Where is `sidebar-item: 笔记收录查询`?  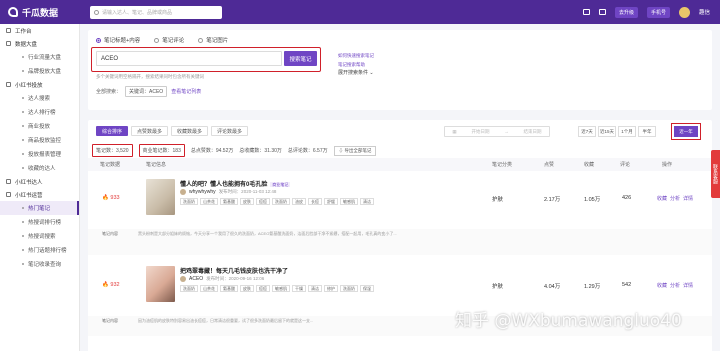
sidebar-item: 笔记收录查询 is located at coordinates (39, 264).